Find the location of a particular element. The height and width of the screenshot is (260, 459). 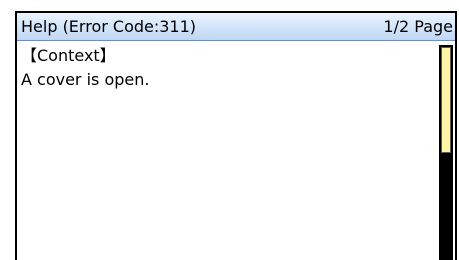

scroll-thumb is located at coordinates (446, 100).